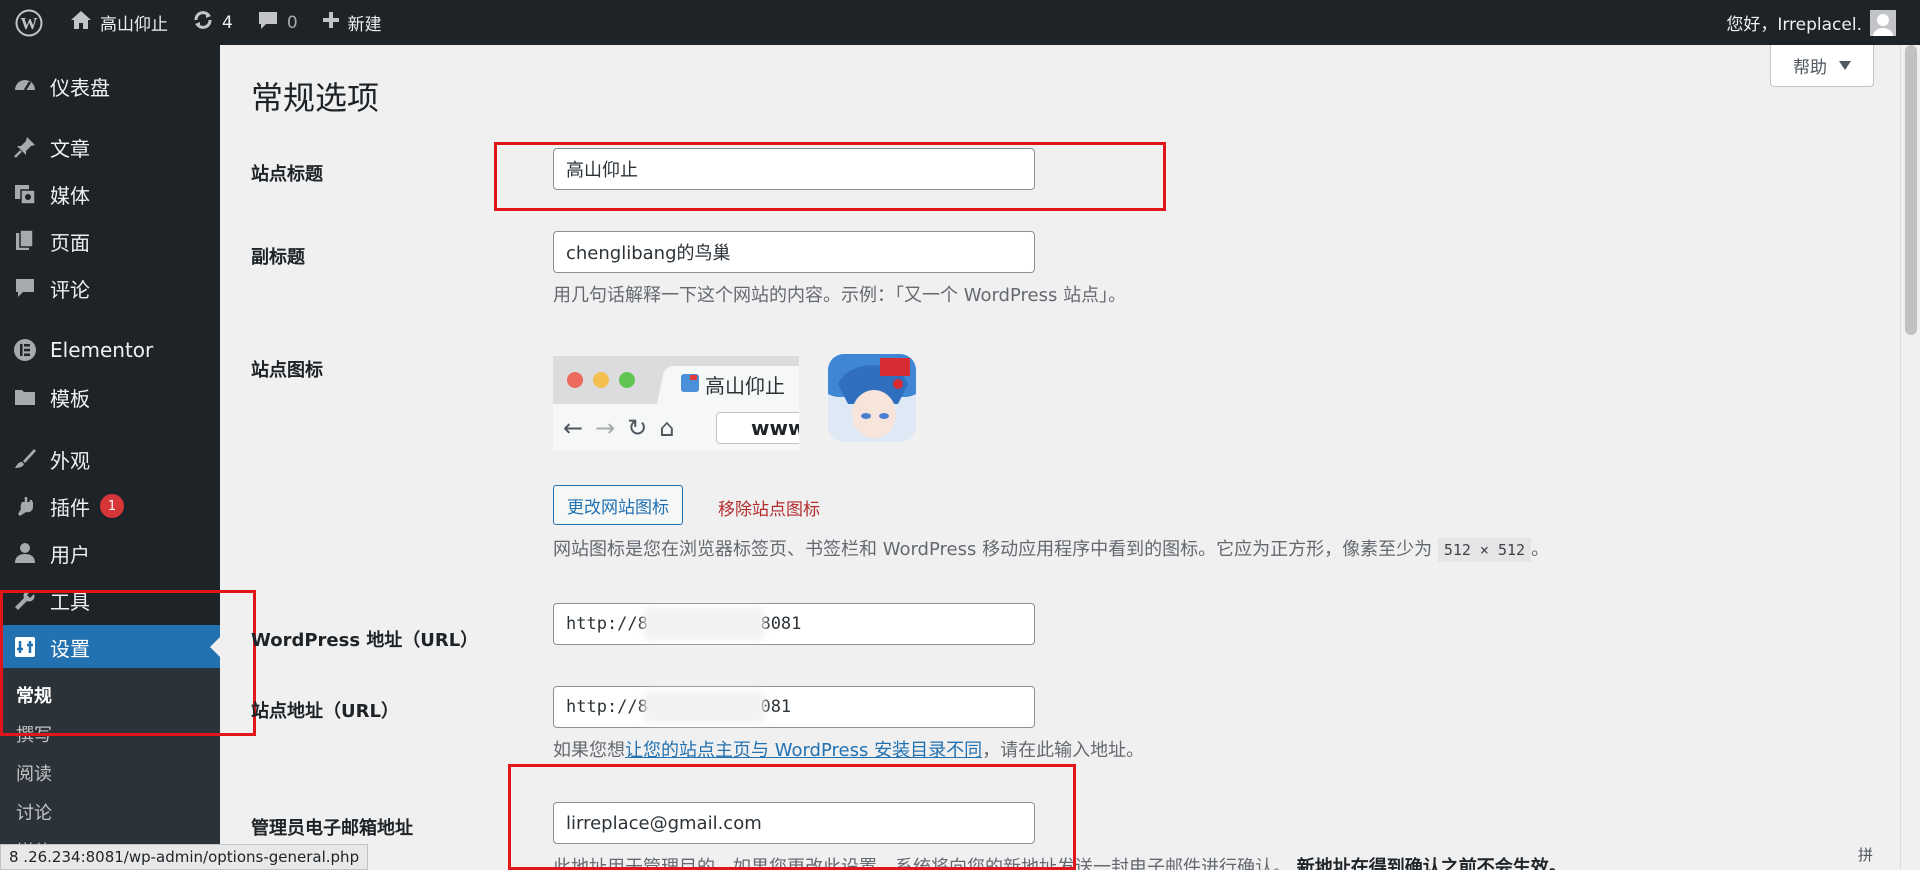 Image resolution: width=1920 pixels, height=870 pixels. What do you see at coordinates (332, 828) in the screenshot?
I see `admin-email-label: 管理员电子邮箱地址` at bounding box center [332, 828].